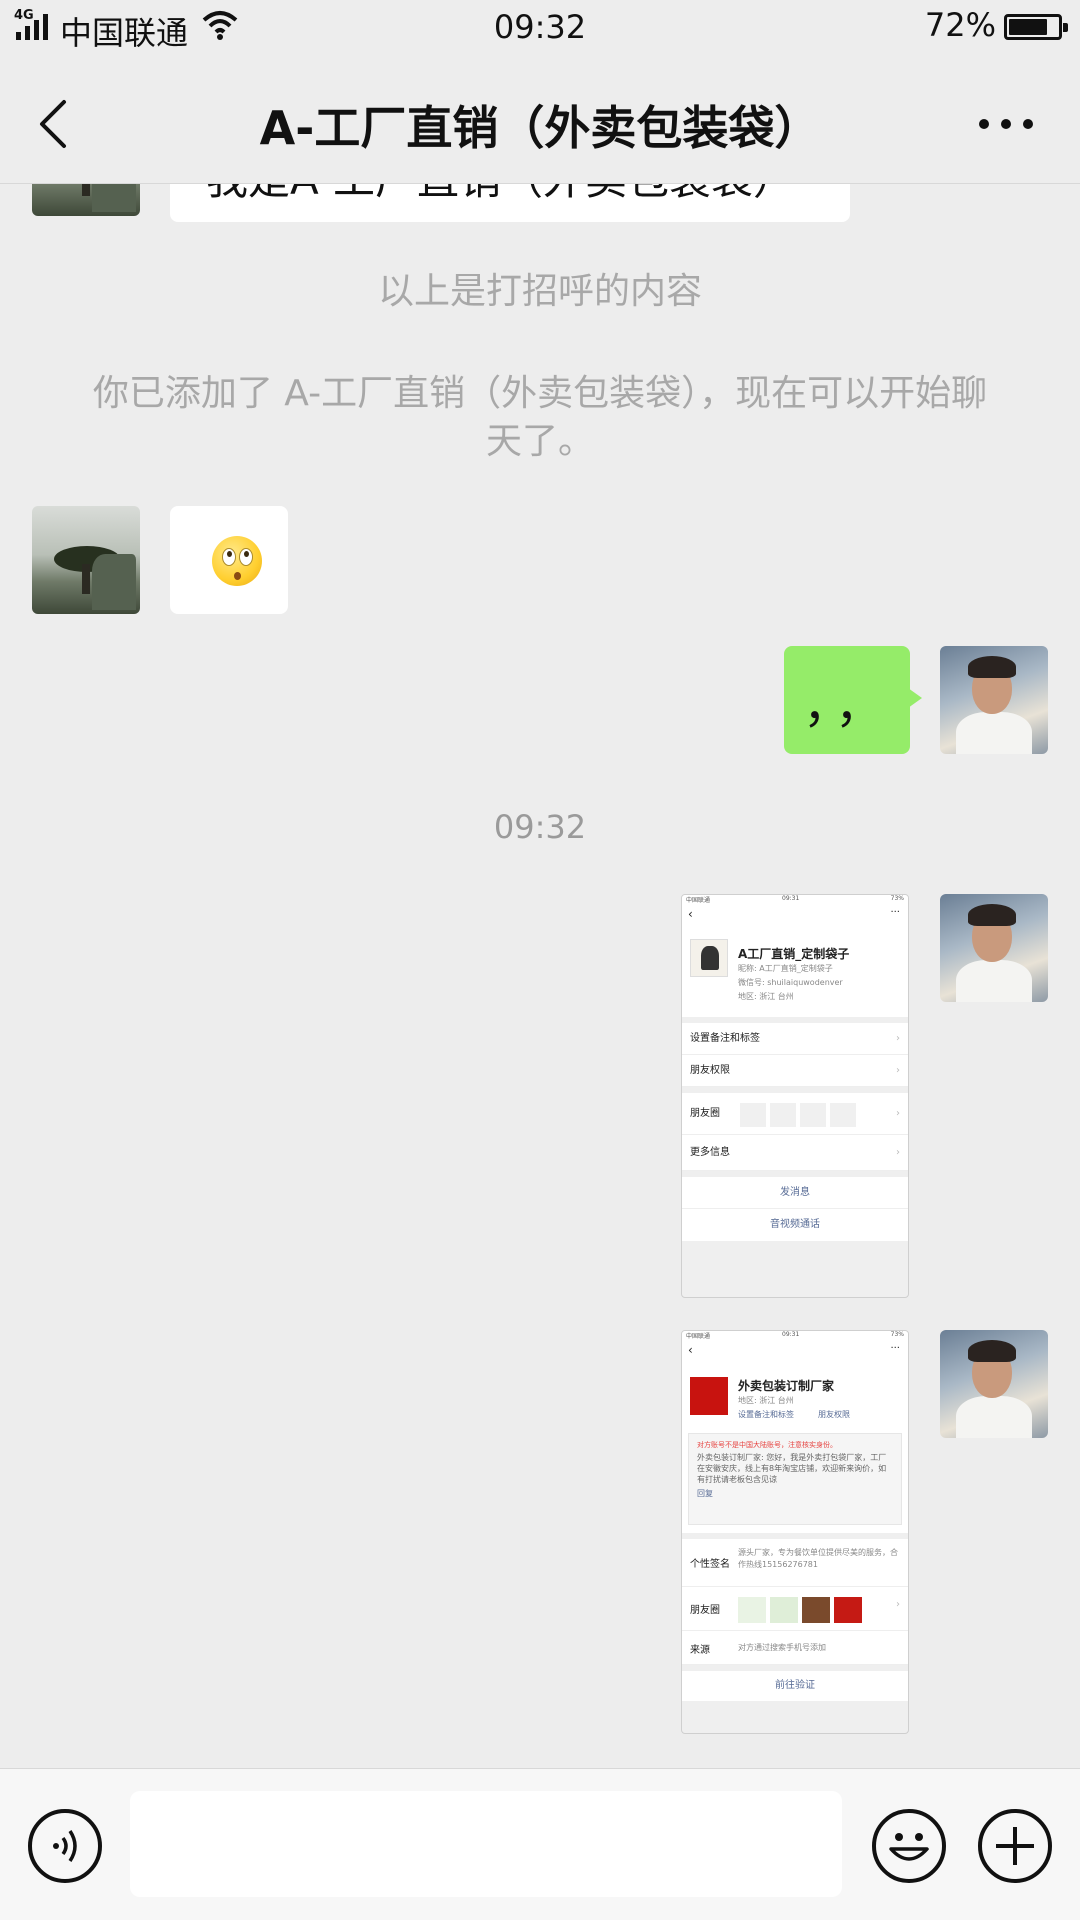  I want to click on mini-profile-card: ‹ ··· 外卖包装订制厂家 地区: 浙江 台州 设置备注和标签 朋友权限, so click(795, 1384).